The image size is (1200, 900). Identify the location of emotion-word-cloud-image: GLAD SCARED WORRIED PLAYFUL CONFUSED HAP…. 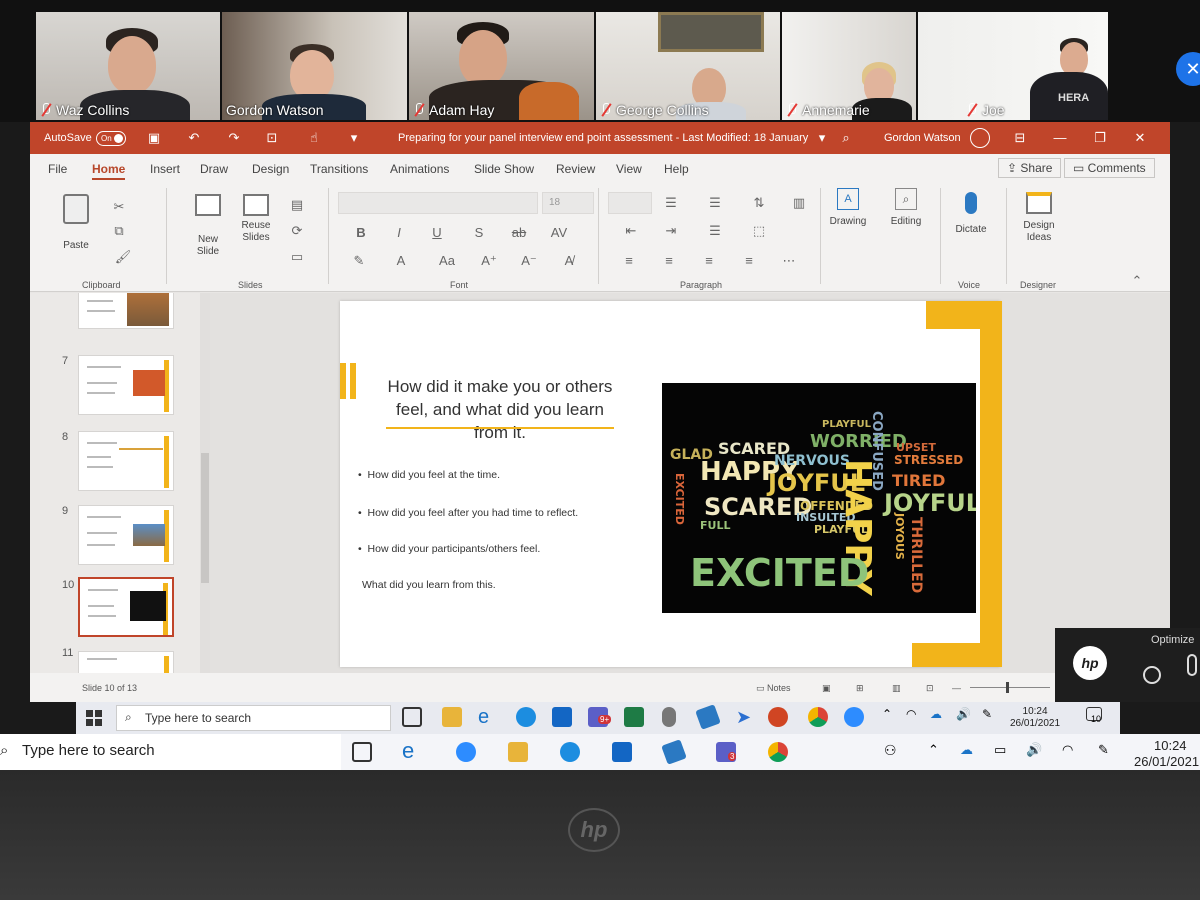
(819, 498).